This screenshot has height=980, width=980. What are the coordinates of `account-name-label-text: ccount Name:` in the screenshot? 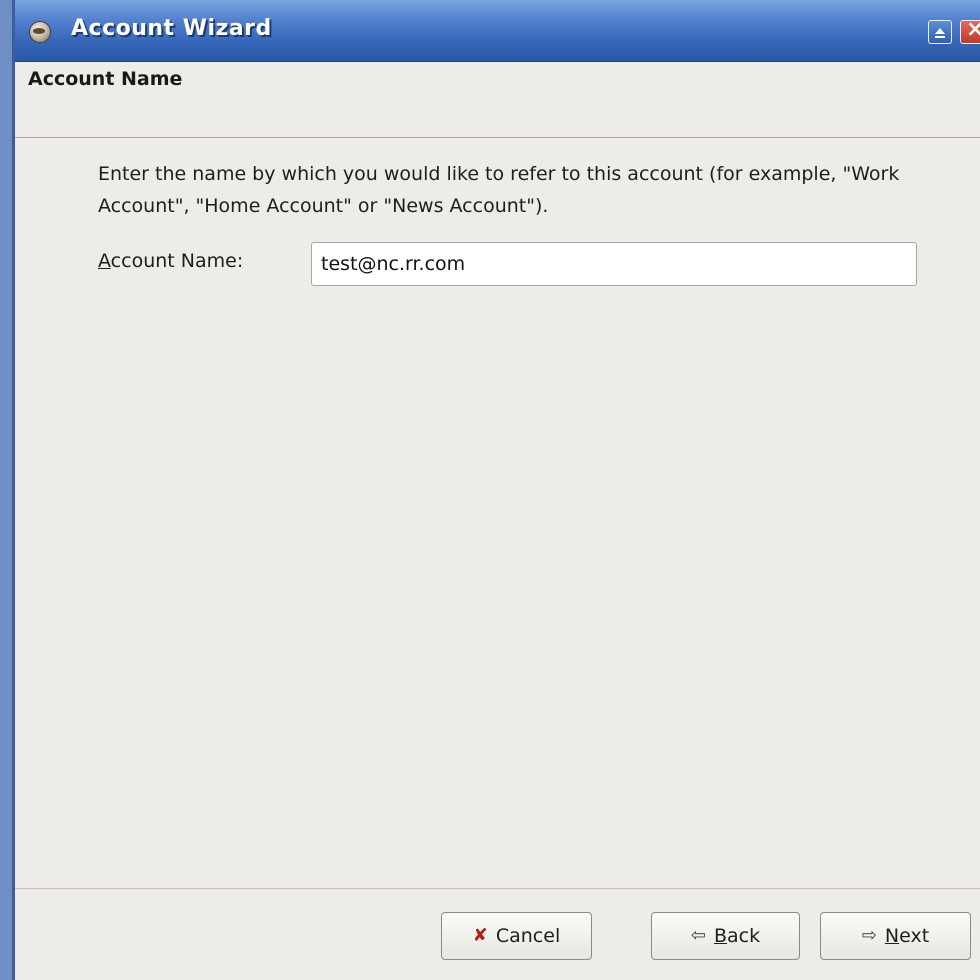 It's located at (177, 261).